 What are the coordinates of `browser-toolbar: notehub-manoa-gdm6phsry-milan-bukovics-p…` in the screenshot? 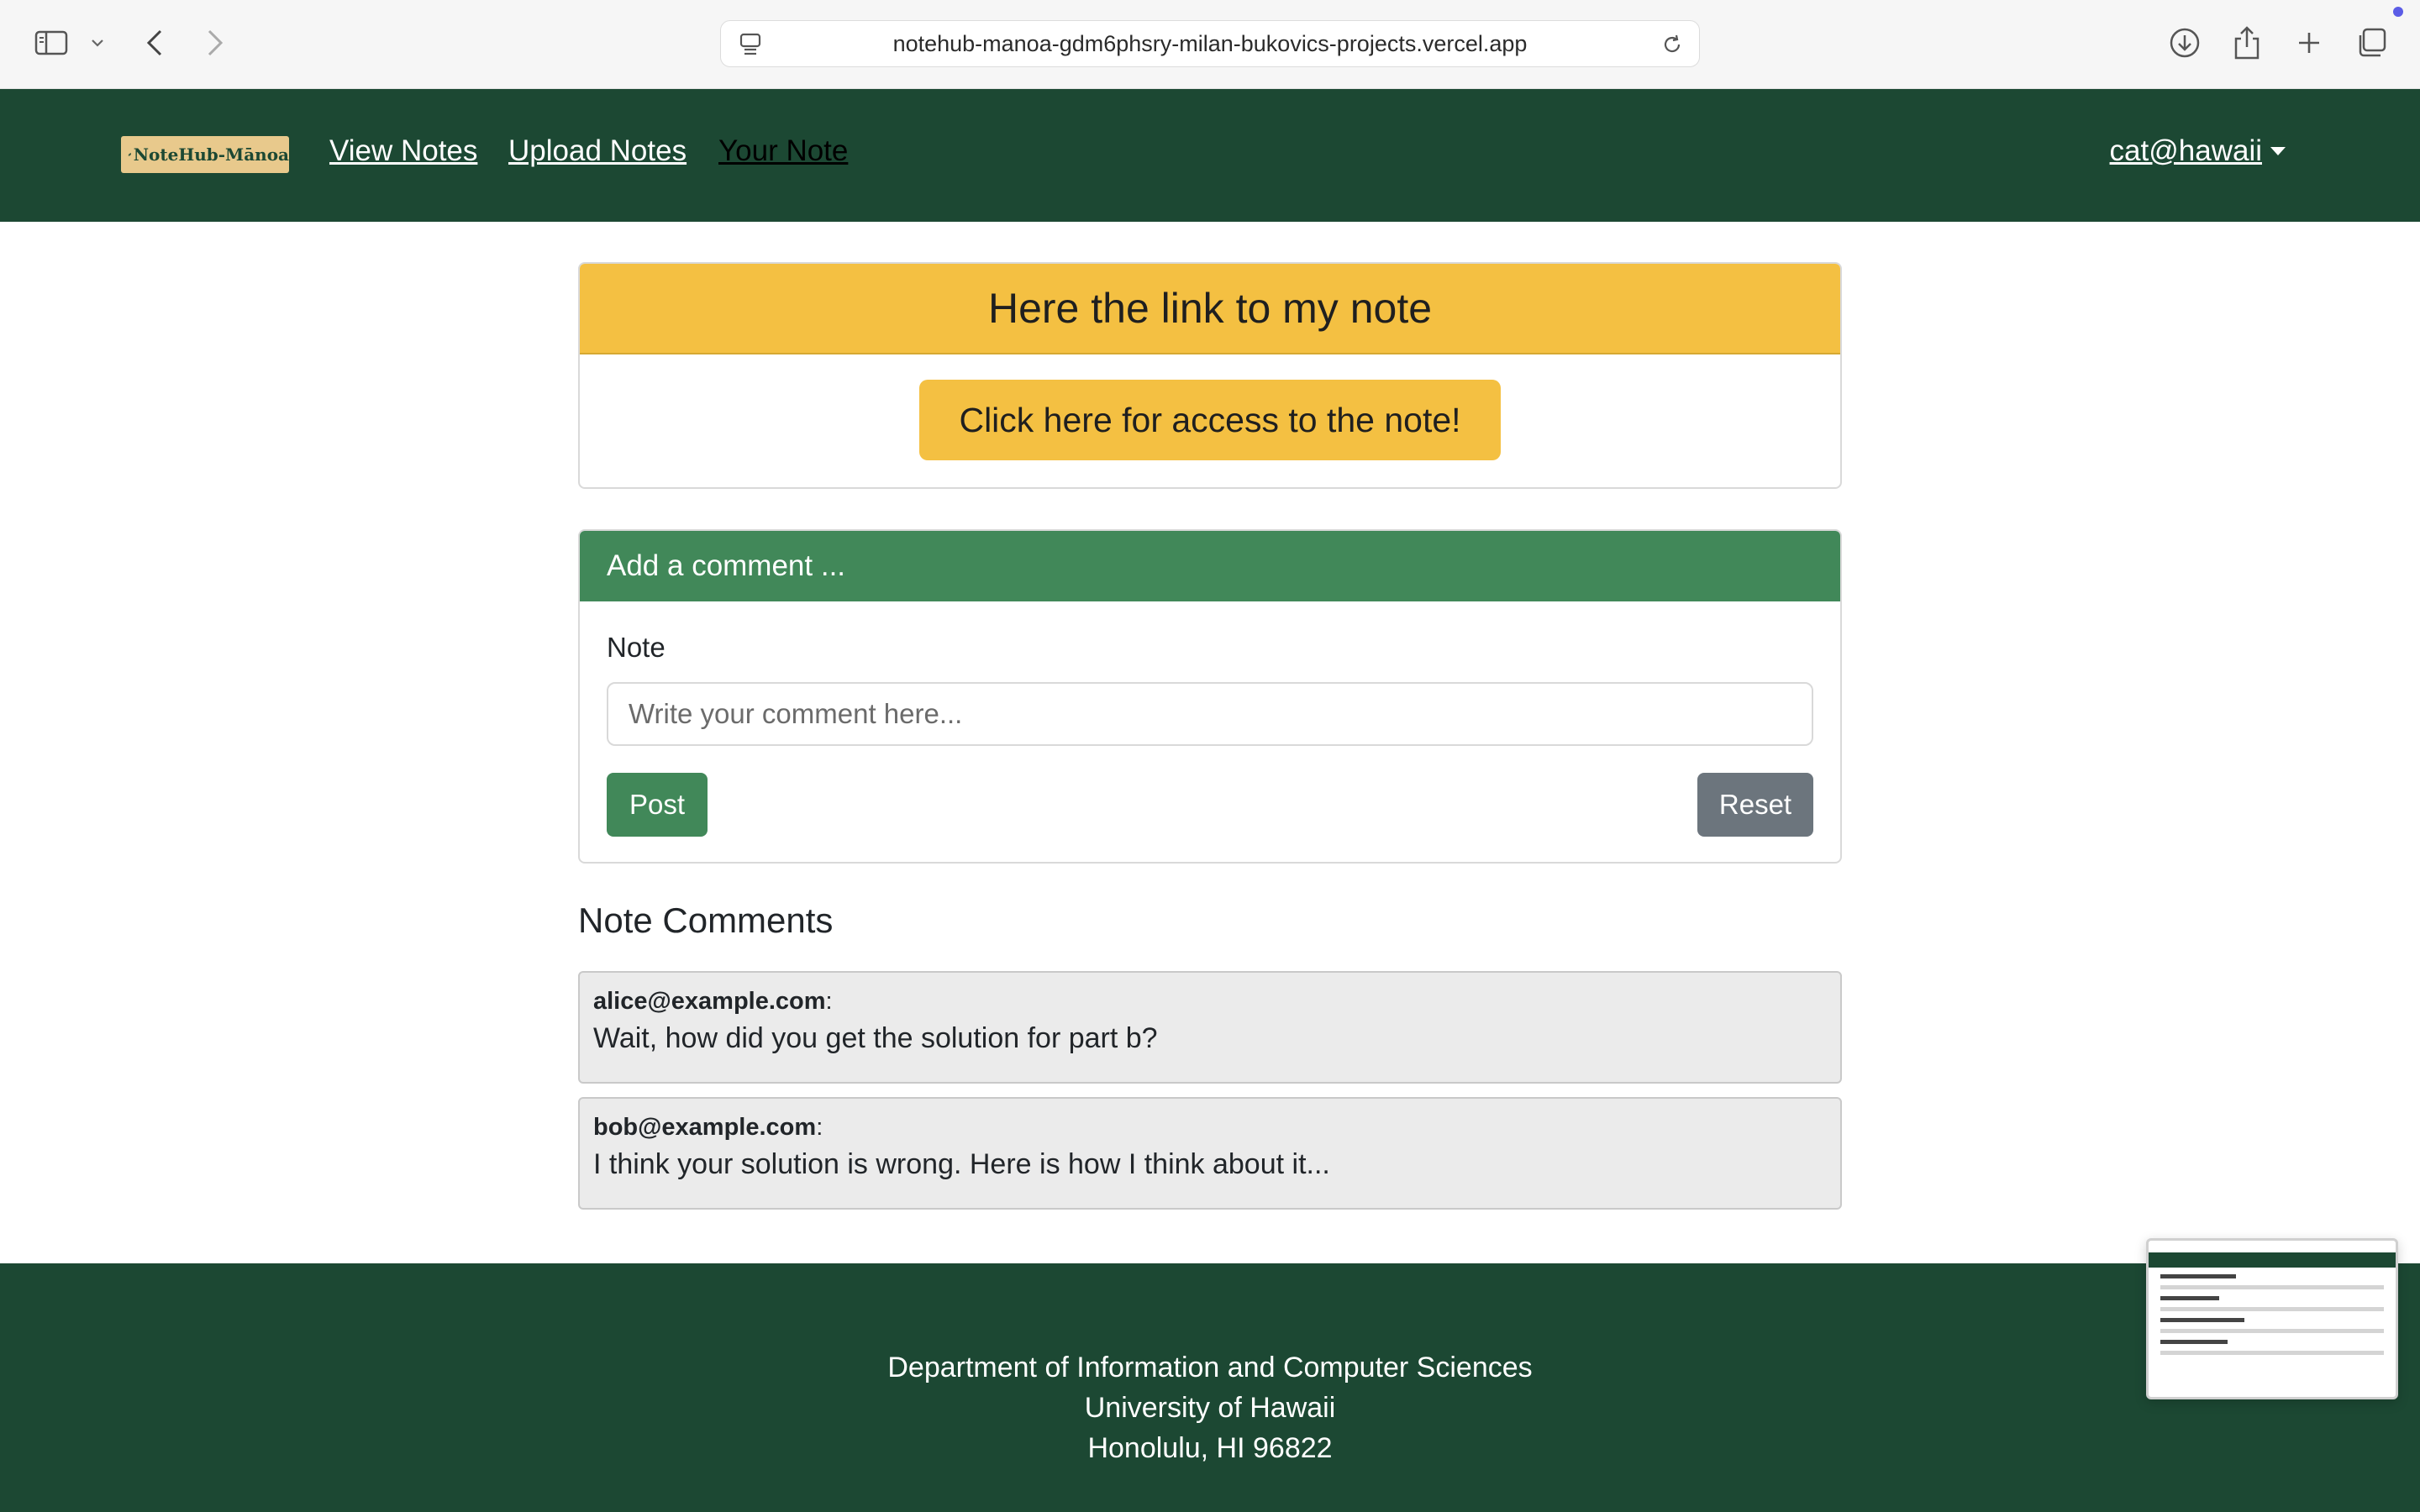 It's located at (1210, 44).